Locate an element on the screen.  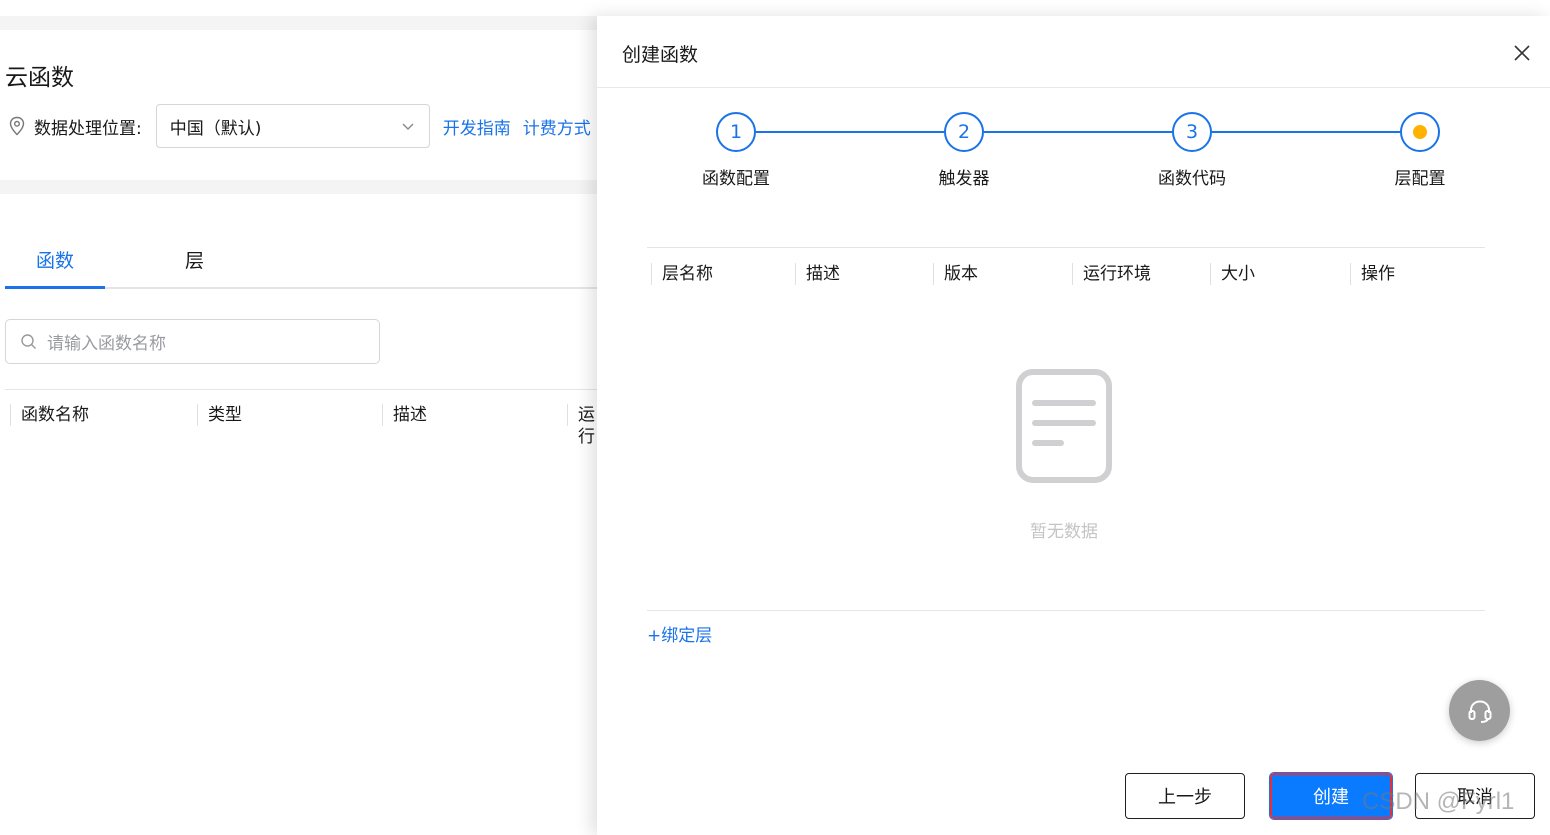
column-header-type: 类型 is located at coordinates (219, 415).